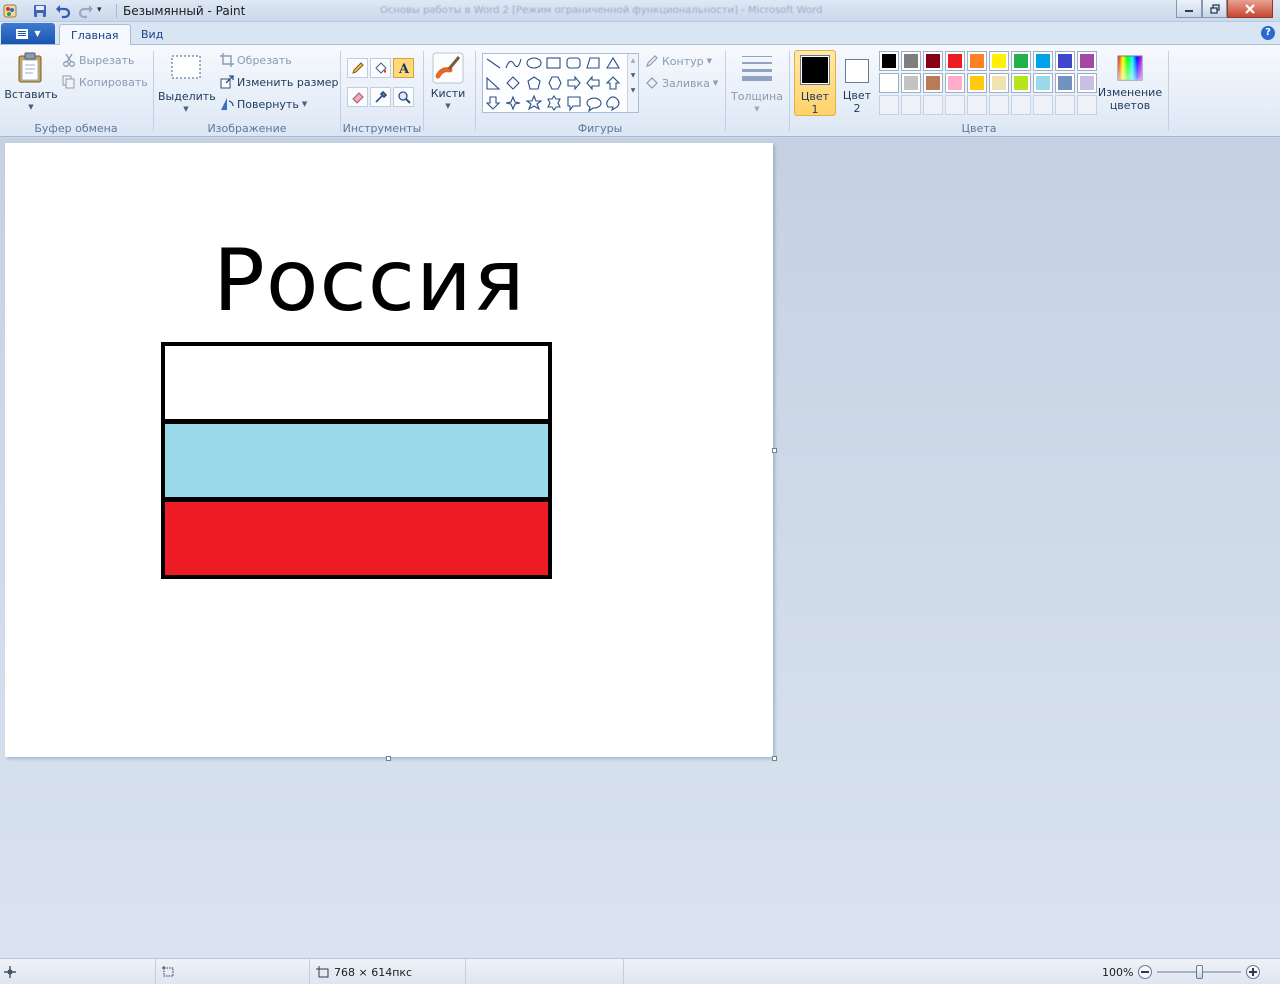  Describe the element at coordinates (10, 972) in the screenshot. I see `cursor-position-icon` at that location.